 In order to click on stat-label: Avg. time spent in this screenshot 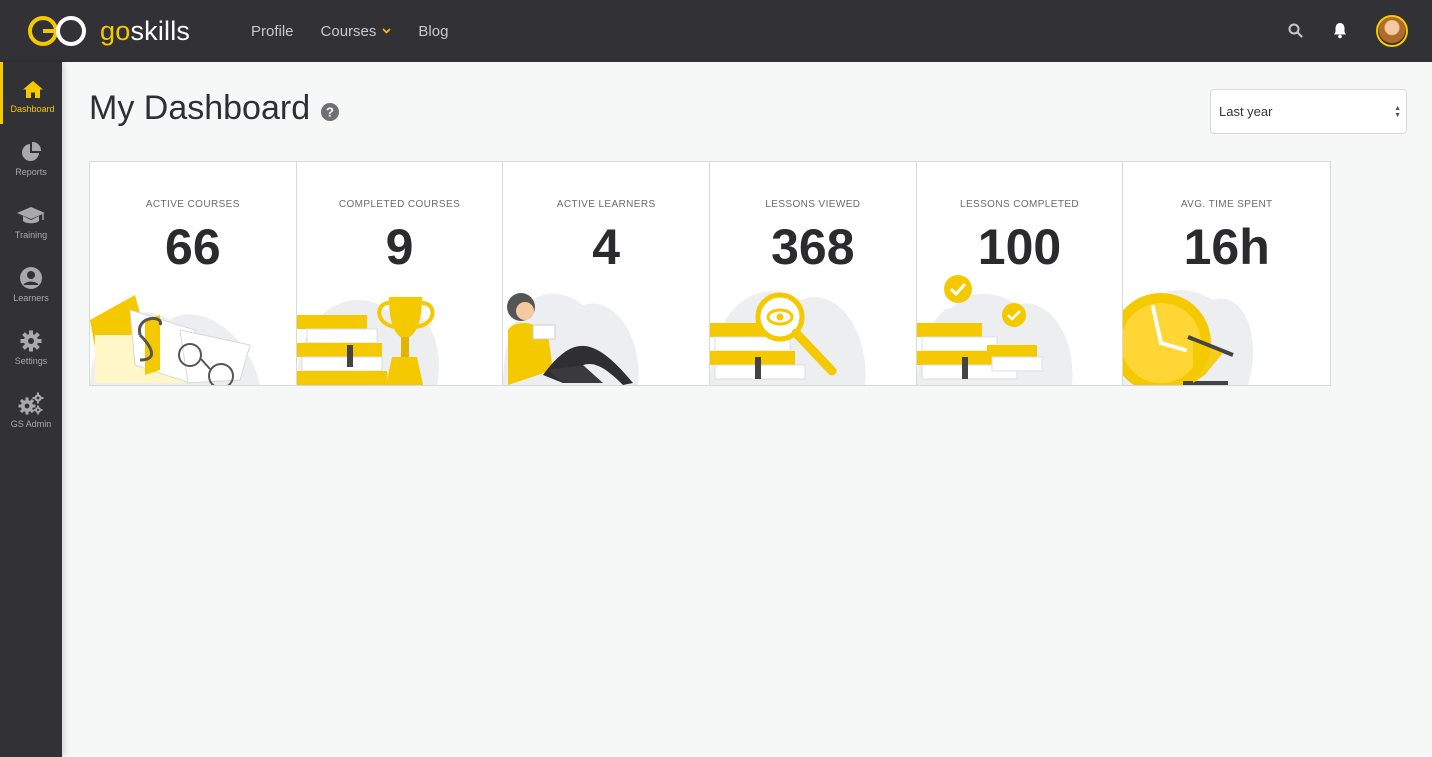, I will do `click(1226, 204)`.